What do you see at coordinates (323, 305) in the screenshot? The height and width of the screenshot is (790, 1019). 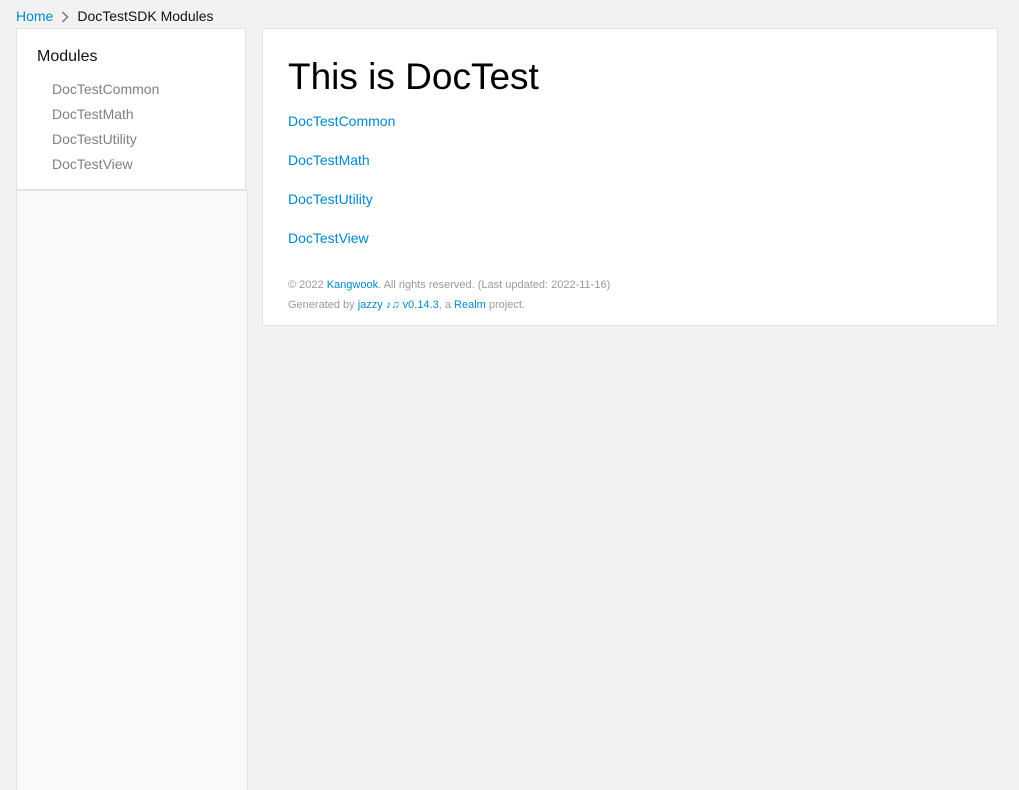 I see `generated-prefix: Generated by` at bounding box center [323, 305].